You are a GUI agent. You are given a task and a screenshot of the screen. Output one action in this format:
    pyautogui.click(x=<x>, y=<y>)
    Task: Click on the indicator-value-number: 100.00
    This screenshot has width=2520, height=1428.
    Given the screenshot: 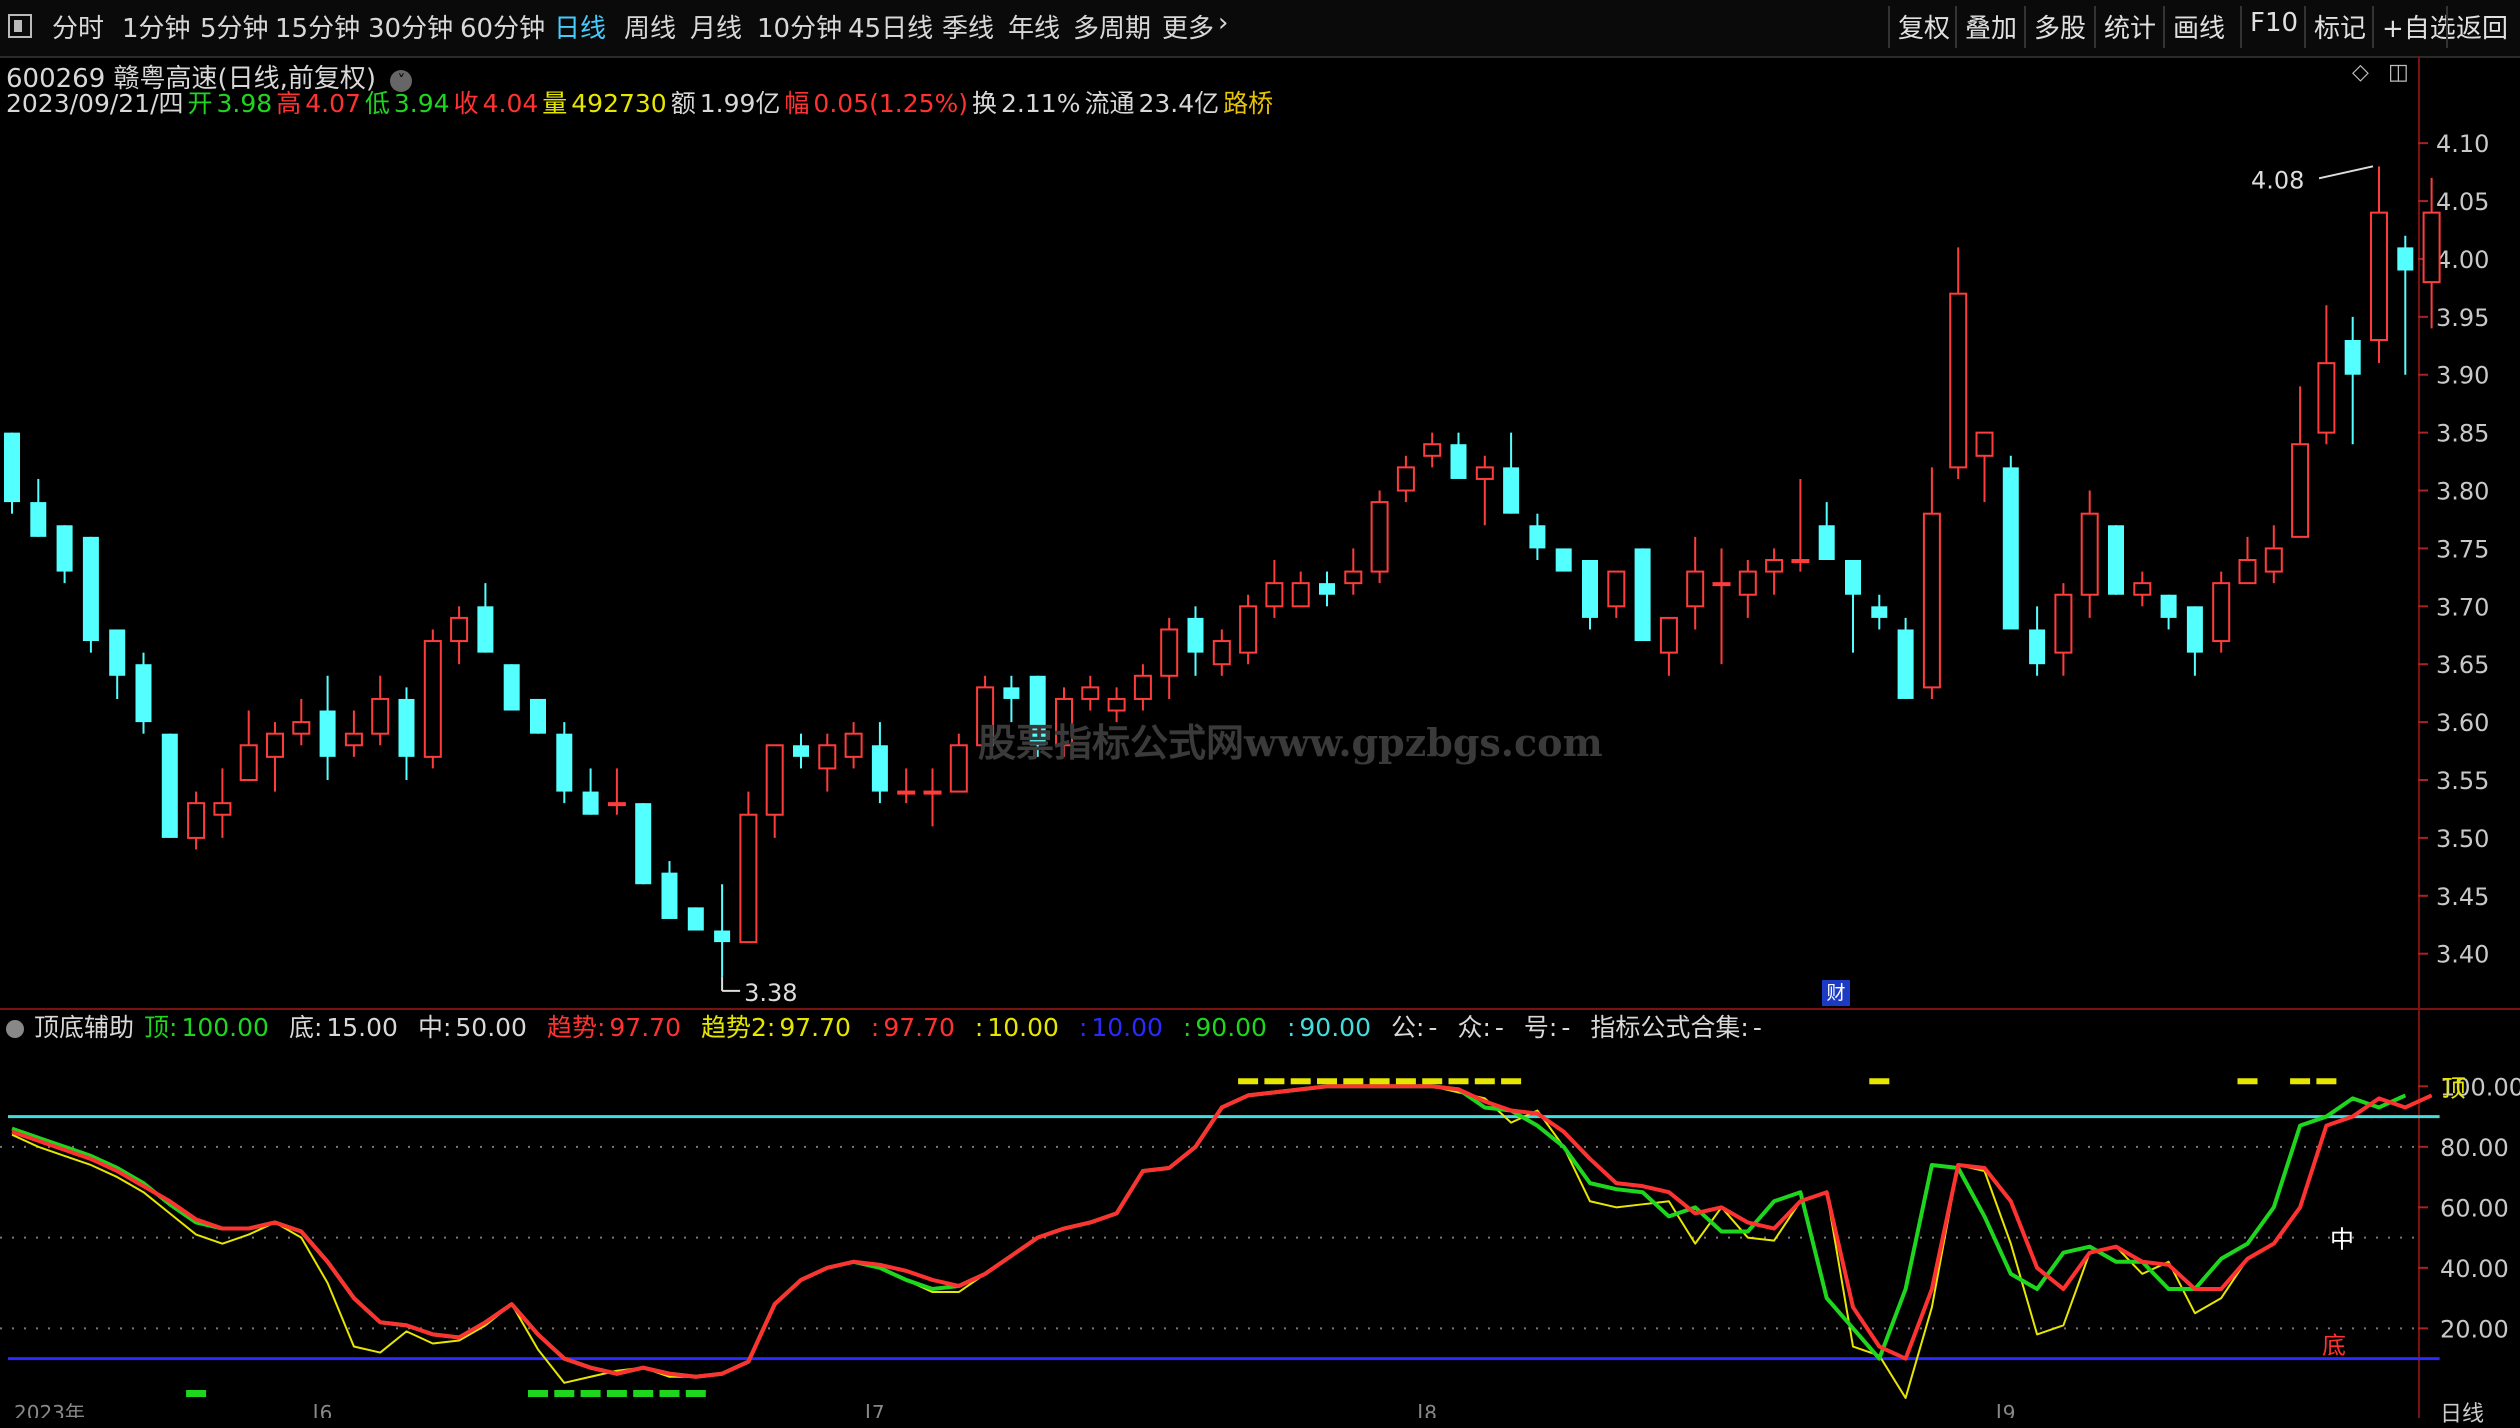 What is the action you would take?
    pyautogui.click(x=225, y=1027)
    